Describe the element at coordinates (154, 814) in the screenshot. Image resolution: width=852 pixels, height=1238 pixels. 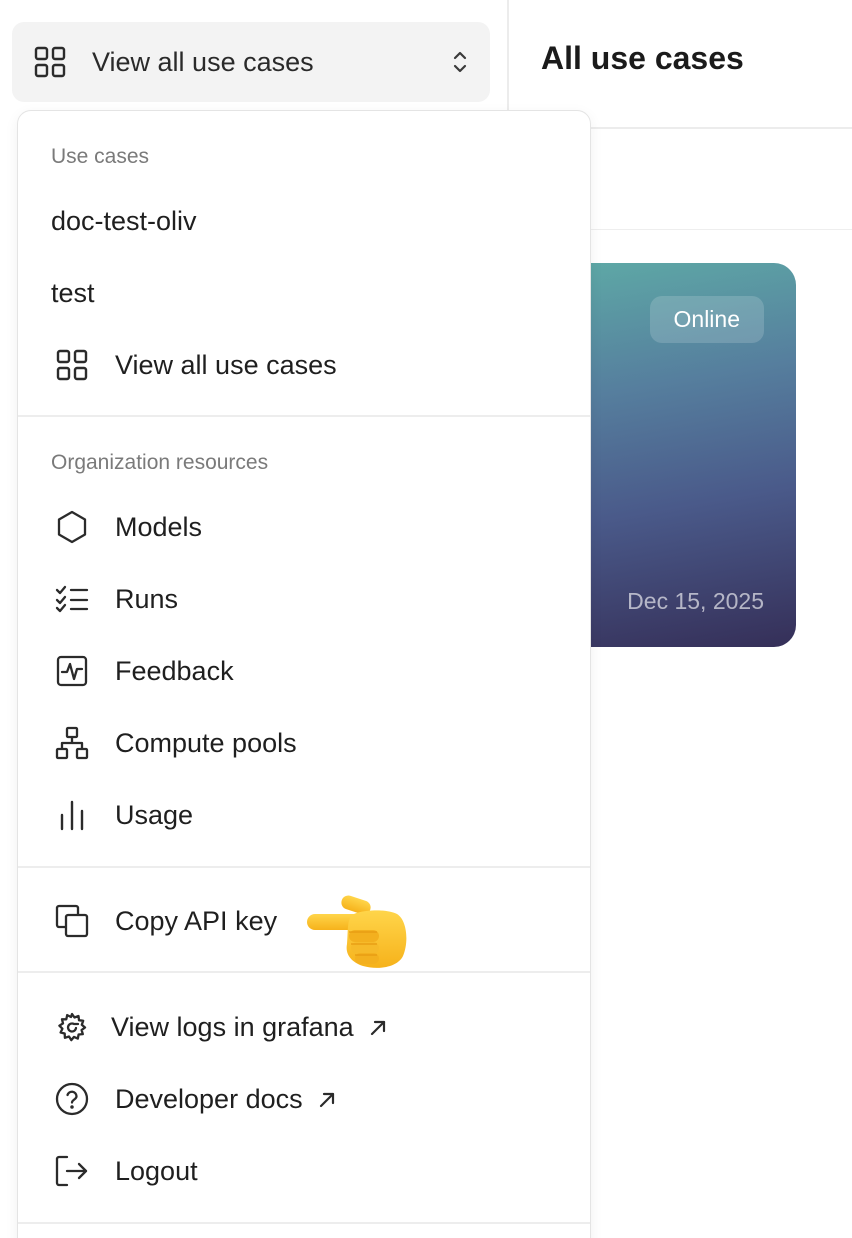
I see `menu-item-label: Usage` at that location.